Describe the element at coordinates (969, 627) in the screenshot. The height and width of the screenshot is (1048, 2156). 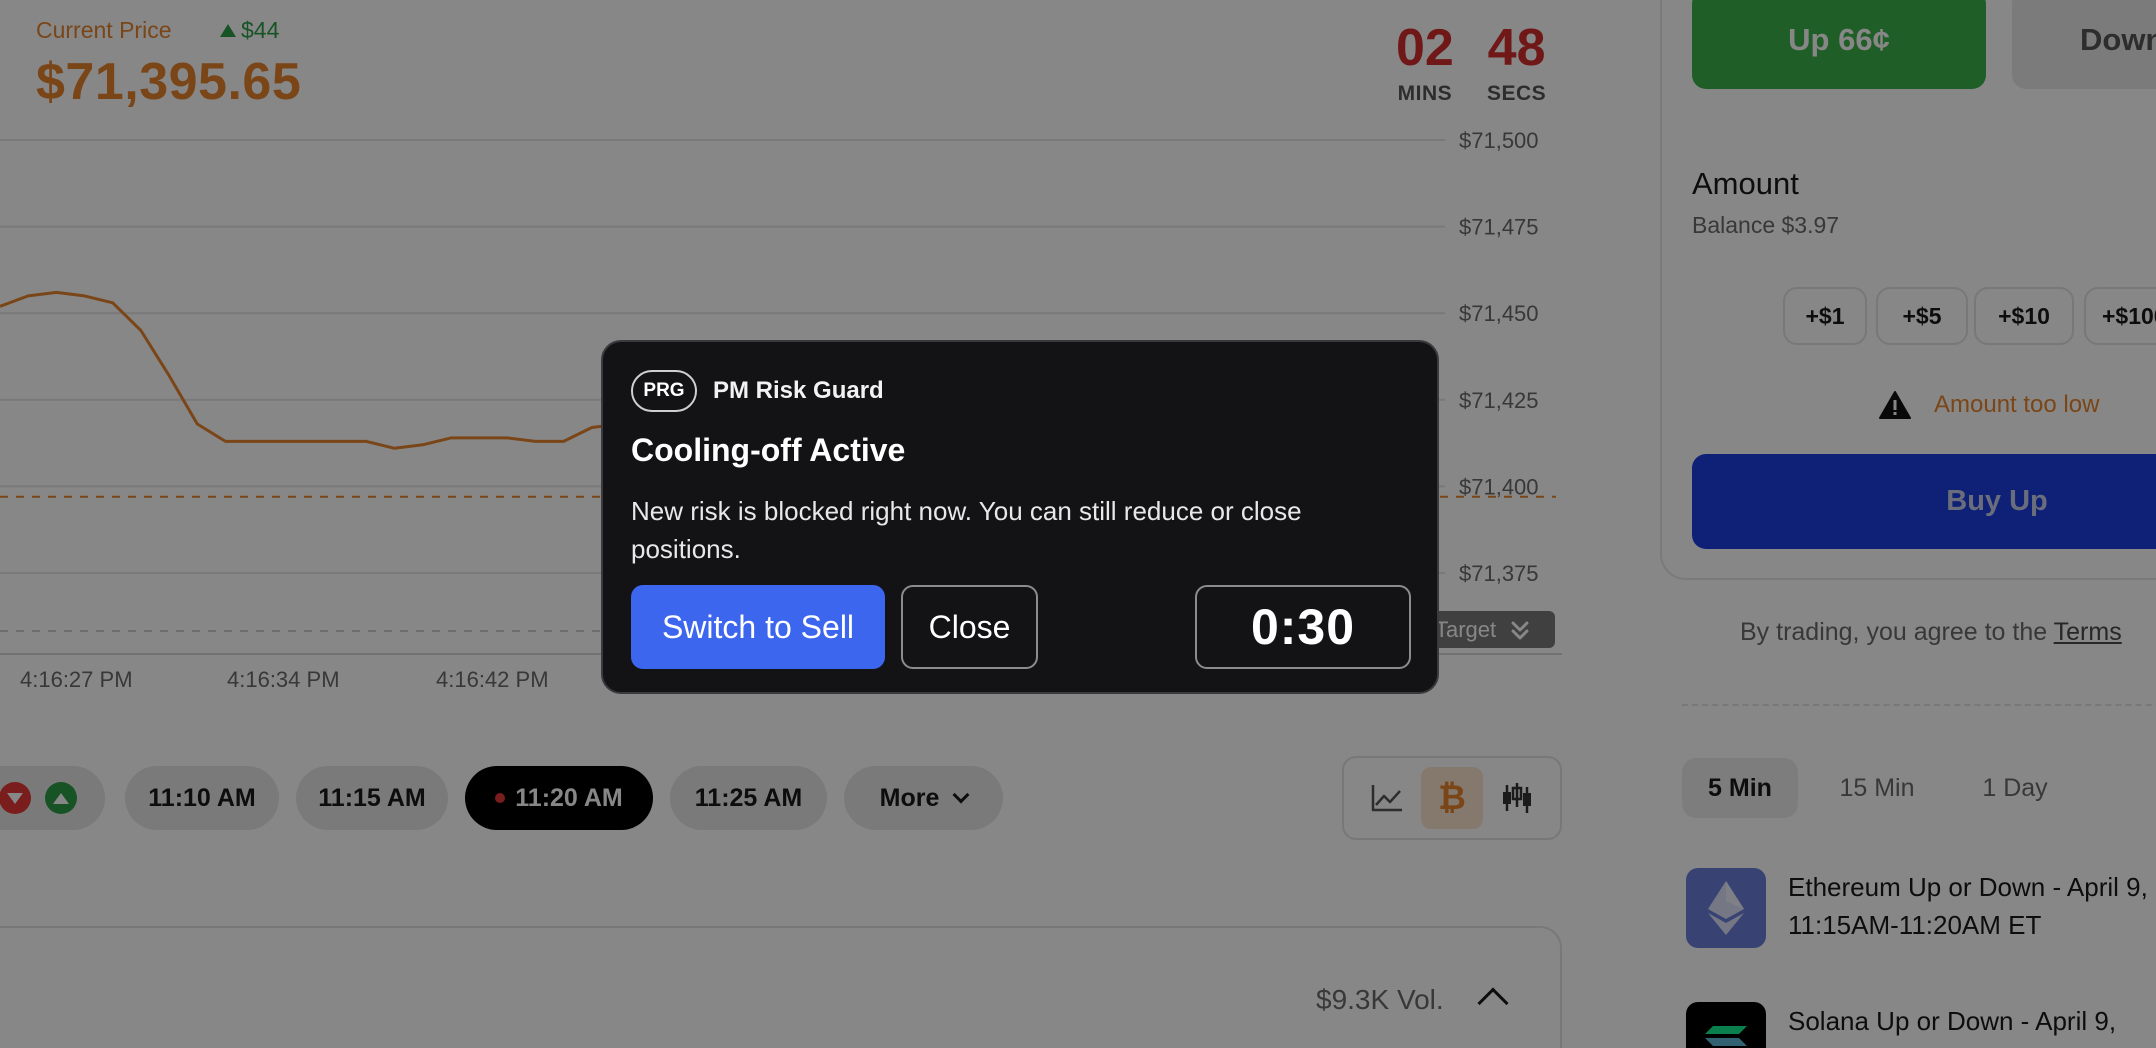
I see `close-button: Close` at that location.